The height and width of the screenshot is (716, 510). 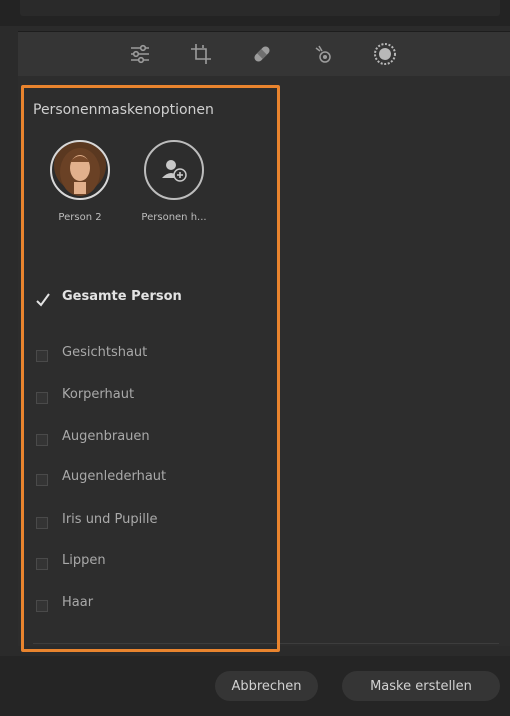 I want to click on option-korperhaut: Korperhaut, so click(x=85, y=394).